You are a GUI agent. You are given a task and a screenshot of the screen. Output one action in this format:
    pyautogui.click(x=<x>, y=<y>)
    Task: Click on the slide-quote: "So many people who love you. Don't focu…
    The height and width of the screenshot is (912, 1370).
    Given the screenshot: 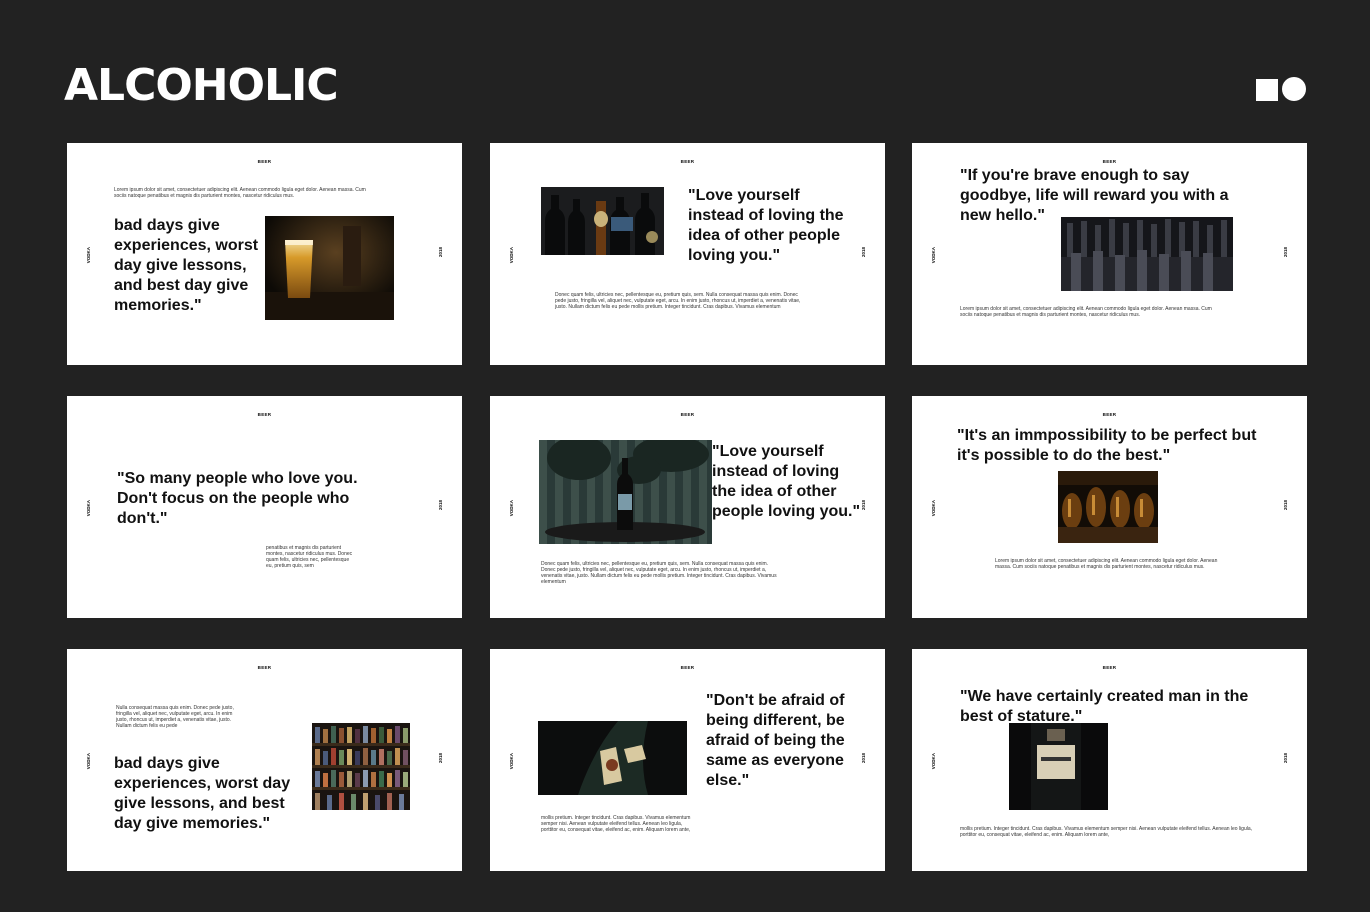 What is the action you would take?
    pyautogui.click(x=237, y=498)
    